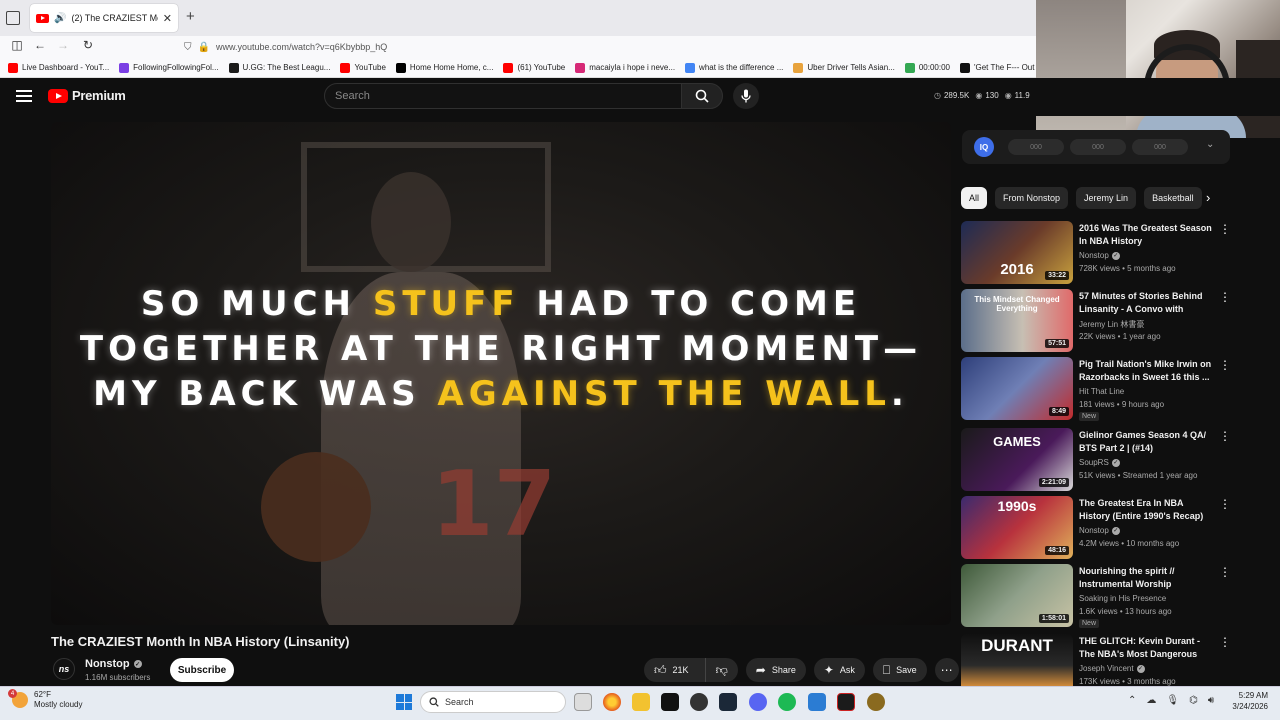  Describe the element at coordinates (1106, 198) in the screenshot. I see `chip-jeremy-lin: Jeremy Lin` at that location.